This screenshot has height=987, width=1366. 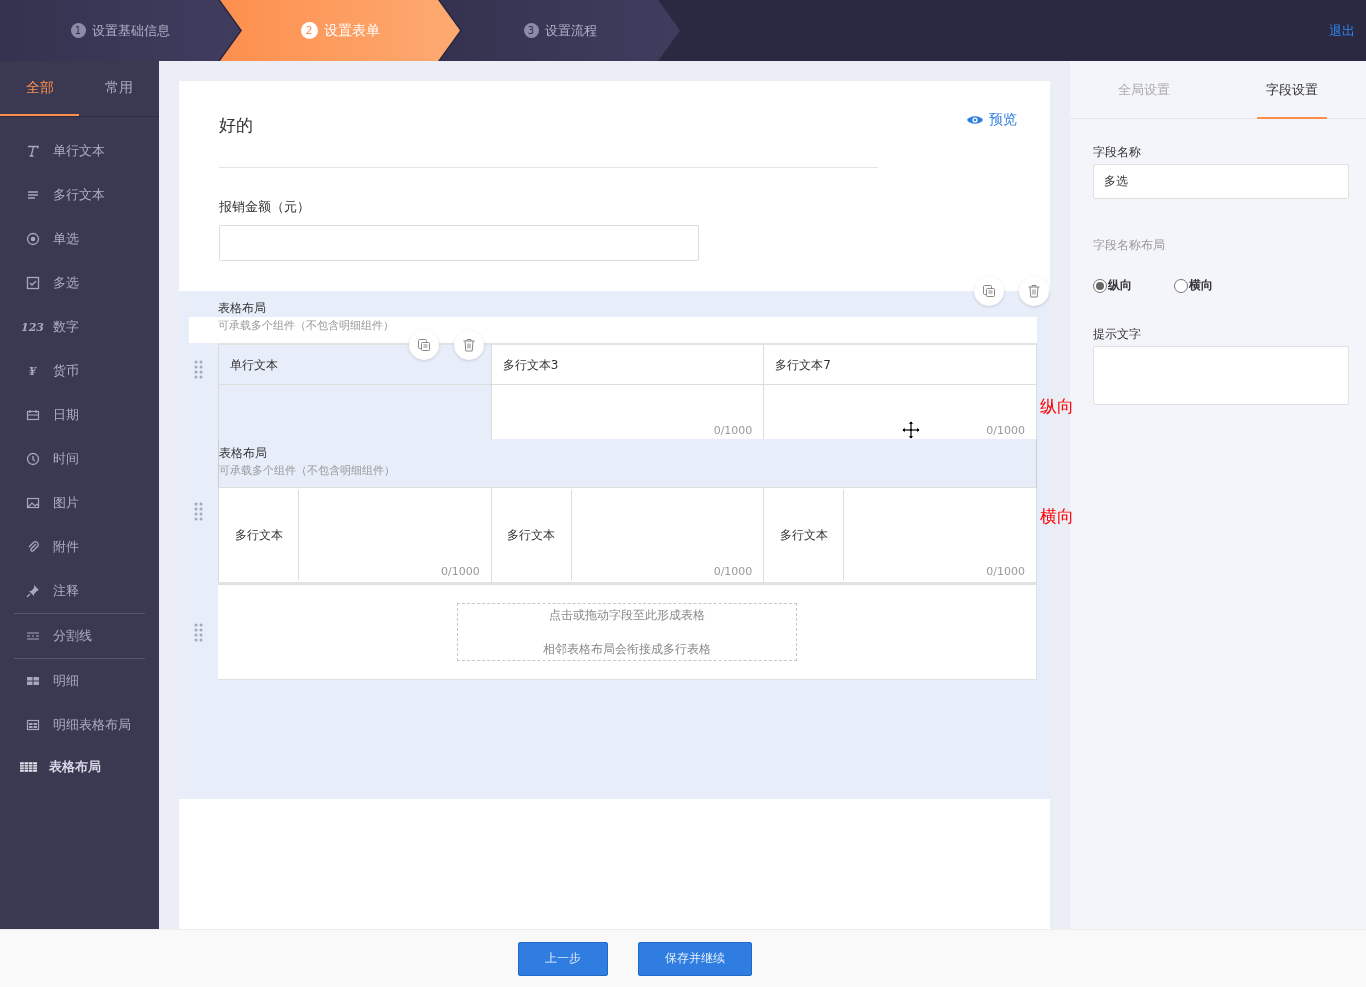 What do you see at coordinates (72, 239) in the screenshot?
I see `sidebar-item: 单选` at bounding box center [72, 239].